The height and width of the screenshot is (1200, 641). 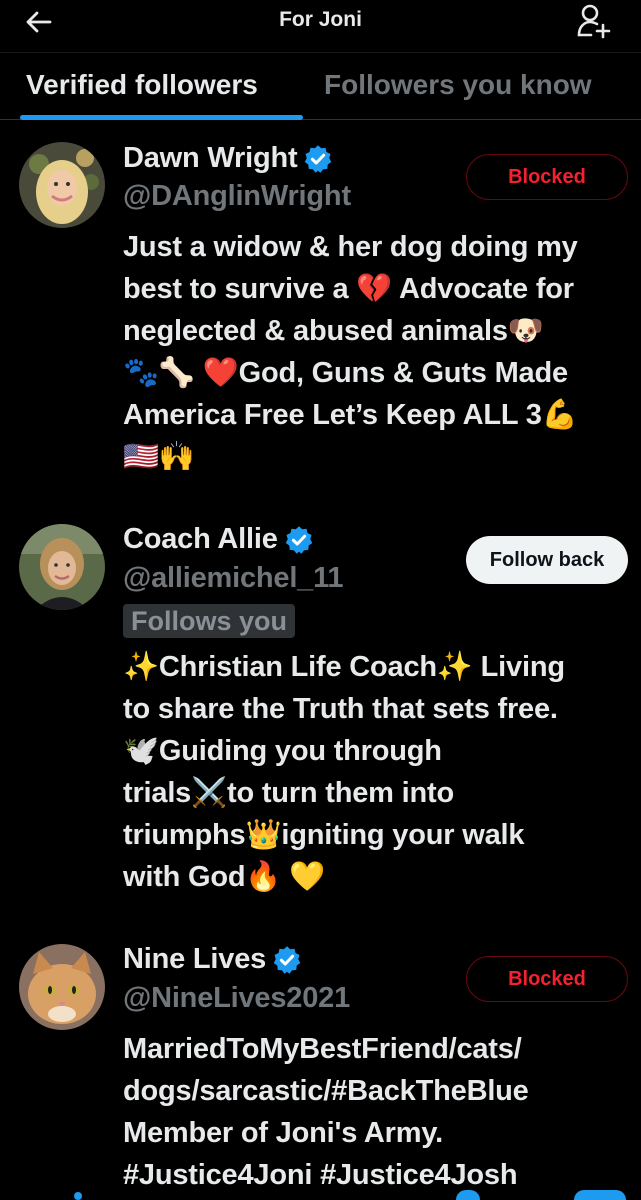 What do you see at coordinates (320, 19) in the screenshot?
I see `page-title: For Joni` at bounding box center [320, 19].